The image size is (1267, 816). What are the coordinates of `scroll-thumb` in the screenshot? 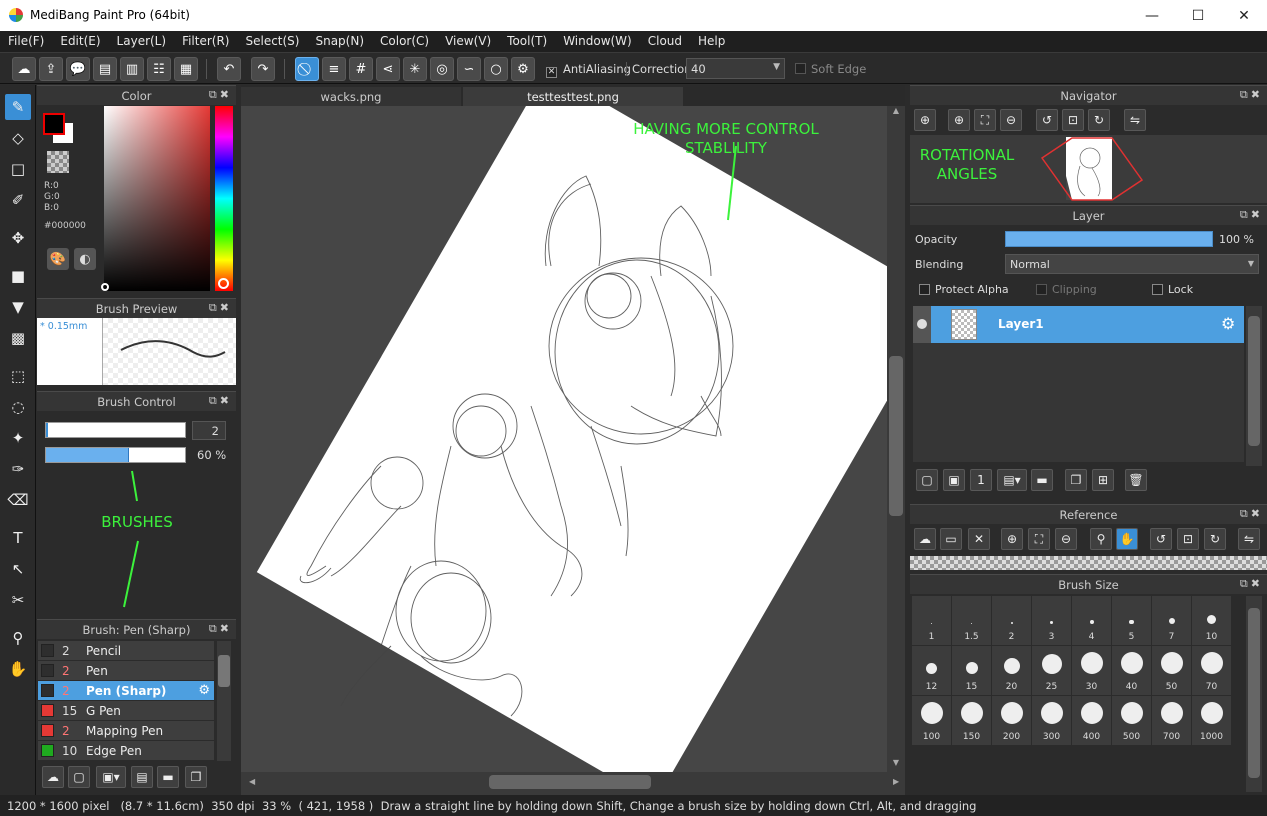 It's located at (224, 671).